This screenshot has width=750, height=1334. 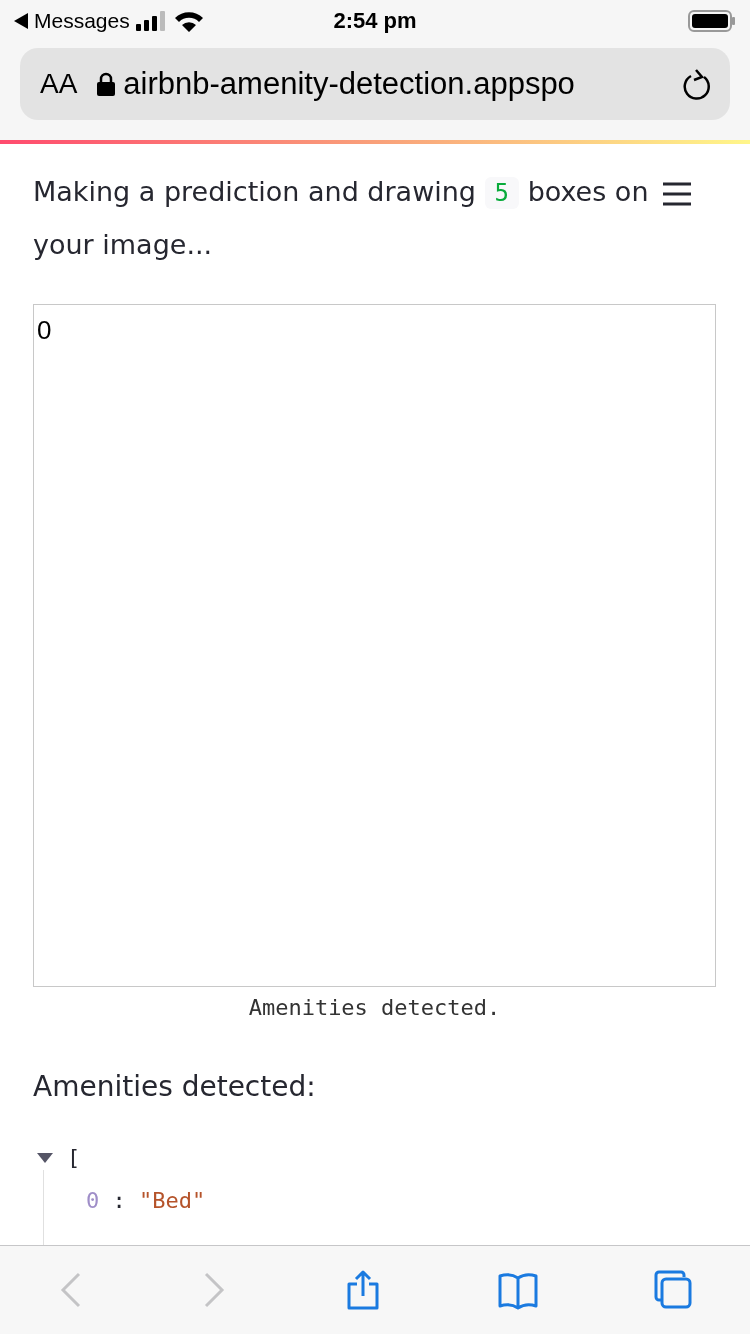 I want to click on back-app-label: Messages, so click(x=82, y=21).